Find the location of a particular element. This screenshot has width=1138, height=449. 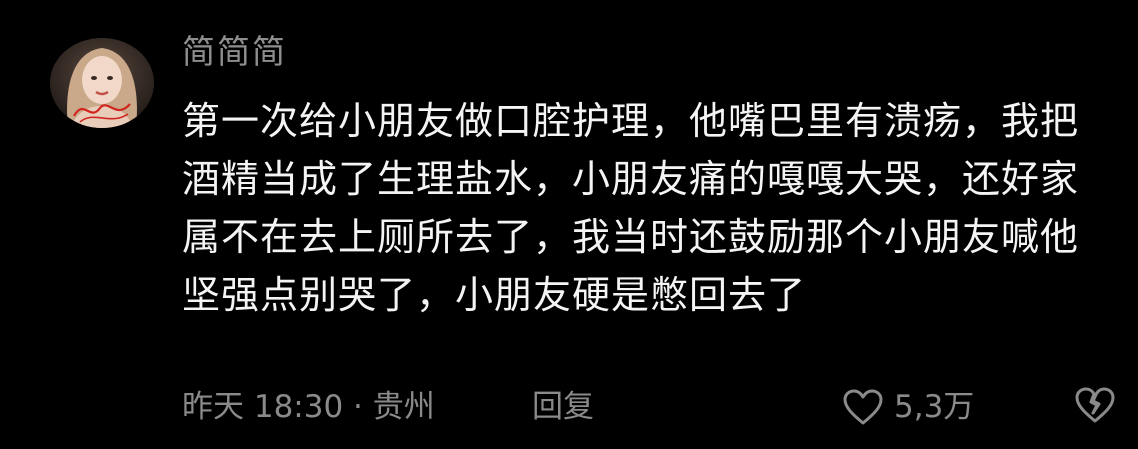

timestamp-location: 昨天 18:30 · 贵州 is located at coordinates (308, 407).